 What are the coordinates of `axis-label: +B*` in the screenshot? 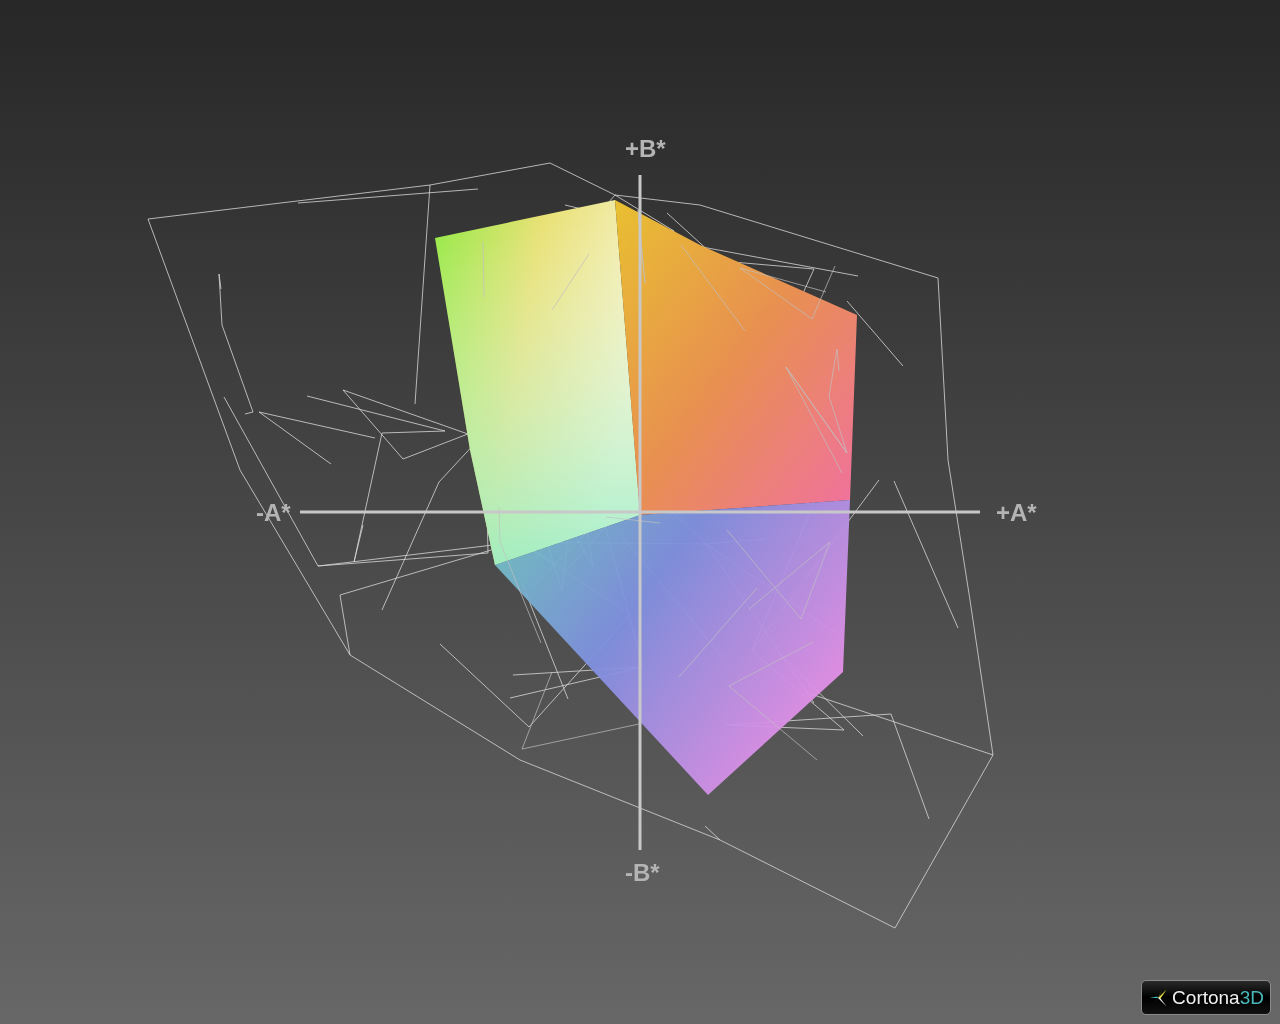 It's located at (645, 149).